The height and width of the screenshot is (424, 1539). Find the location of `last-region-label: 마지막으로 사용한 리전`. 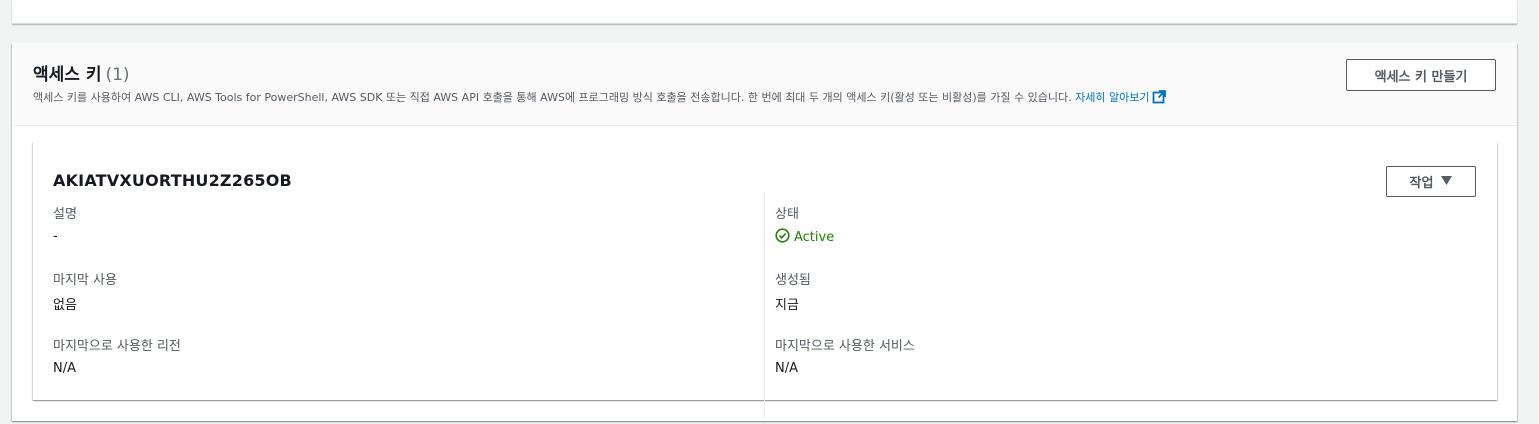

last-region-label: 마지막으로 사용한 리전 is located at coordinates (117, 346).